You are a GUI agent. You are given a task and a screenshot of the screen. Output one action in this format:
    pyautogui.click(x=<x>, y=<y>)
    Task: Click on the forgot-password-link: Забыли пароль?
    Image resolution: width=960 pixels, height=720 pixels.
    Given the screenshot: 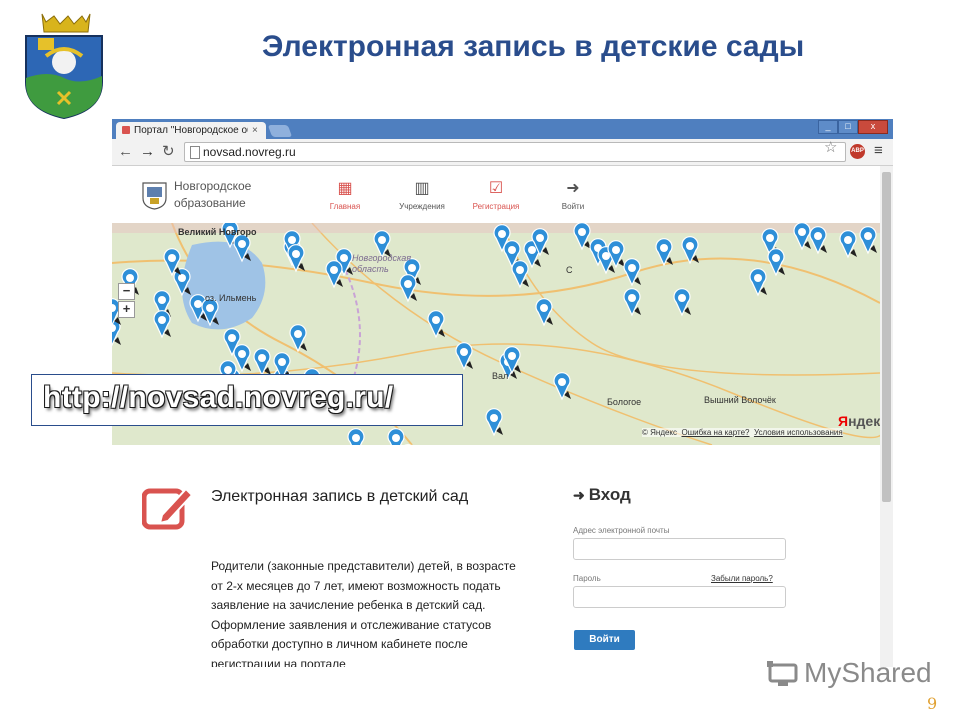 What is the action you would take?
    pyautogui.click(x=742, y=578)
    